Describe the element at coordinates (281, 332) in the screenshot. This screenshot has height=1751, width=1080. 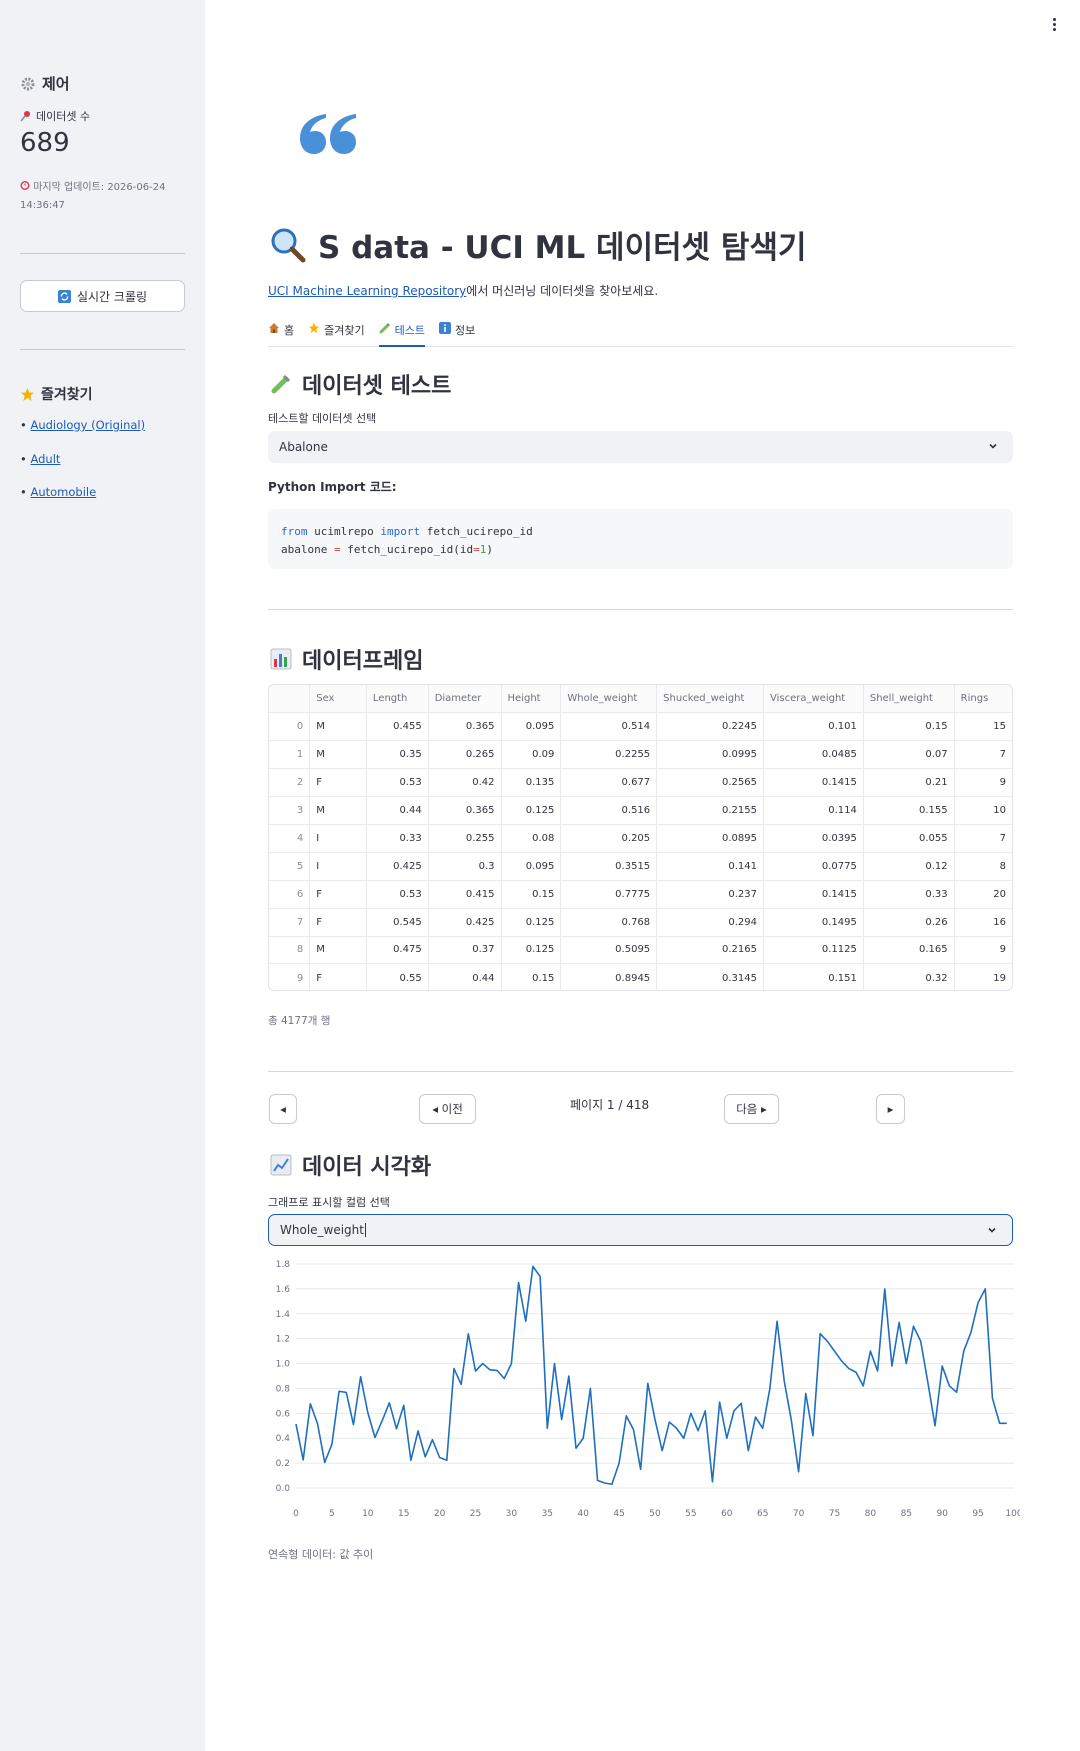
I see `tab-home: 홈` at that location.